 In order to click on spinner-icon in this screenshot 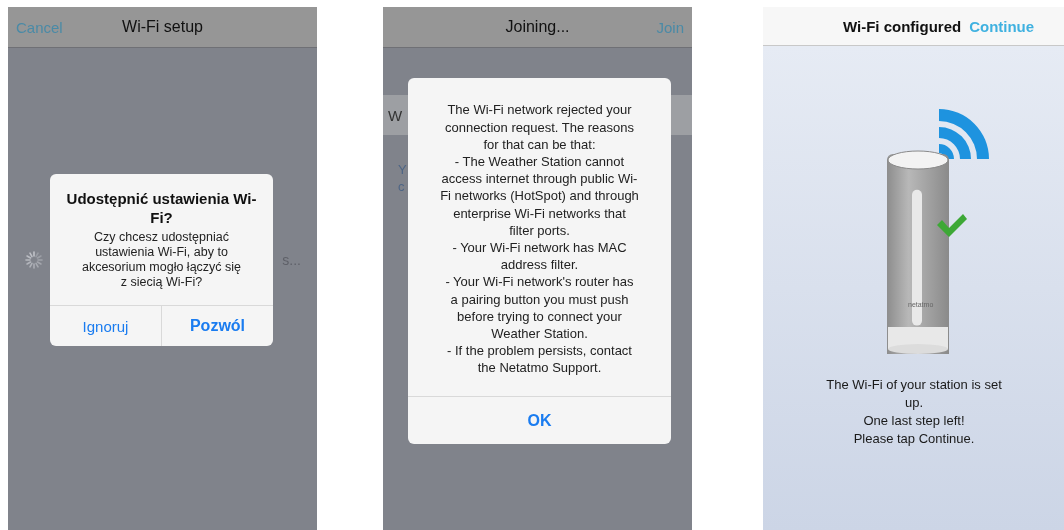, I will do `click(34, 260)`.